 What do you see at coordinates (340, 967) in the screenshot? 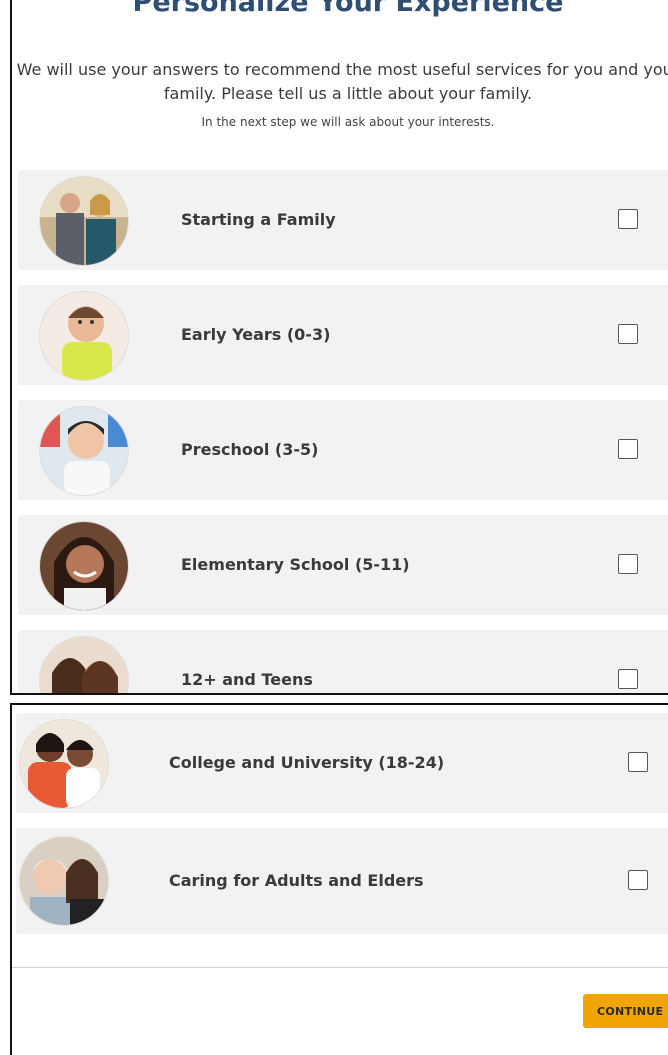
I see `footer-divider` at bounding box center [340, 967].